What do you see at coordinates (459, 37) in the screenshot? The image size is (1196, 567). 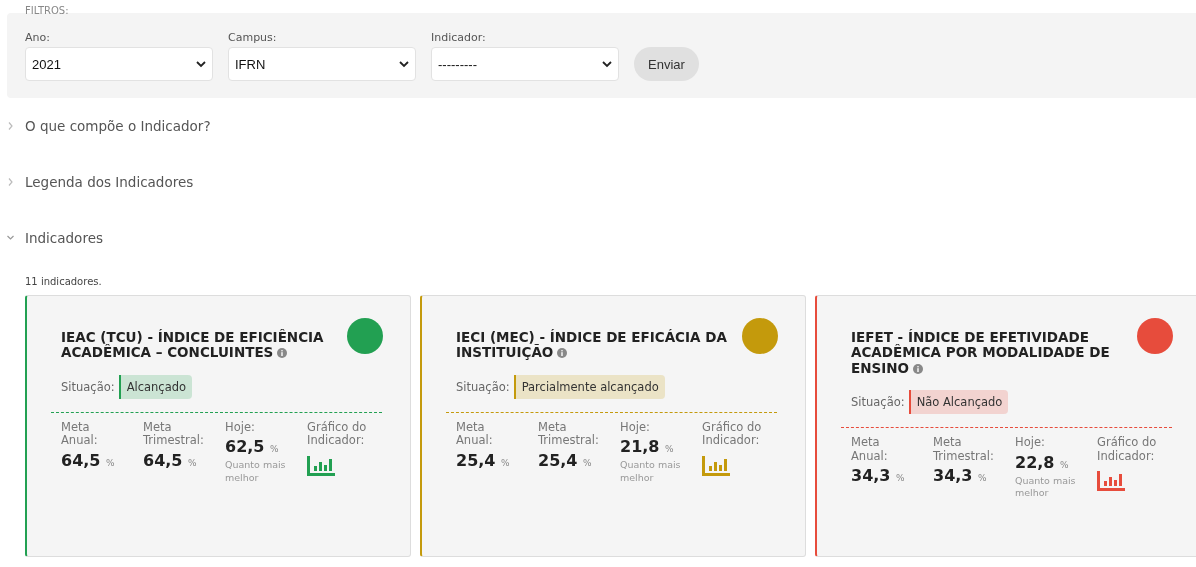 I see `field-label: Indicador:` at bounding box center [459, 37].